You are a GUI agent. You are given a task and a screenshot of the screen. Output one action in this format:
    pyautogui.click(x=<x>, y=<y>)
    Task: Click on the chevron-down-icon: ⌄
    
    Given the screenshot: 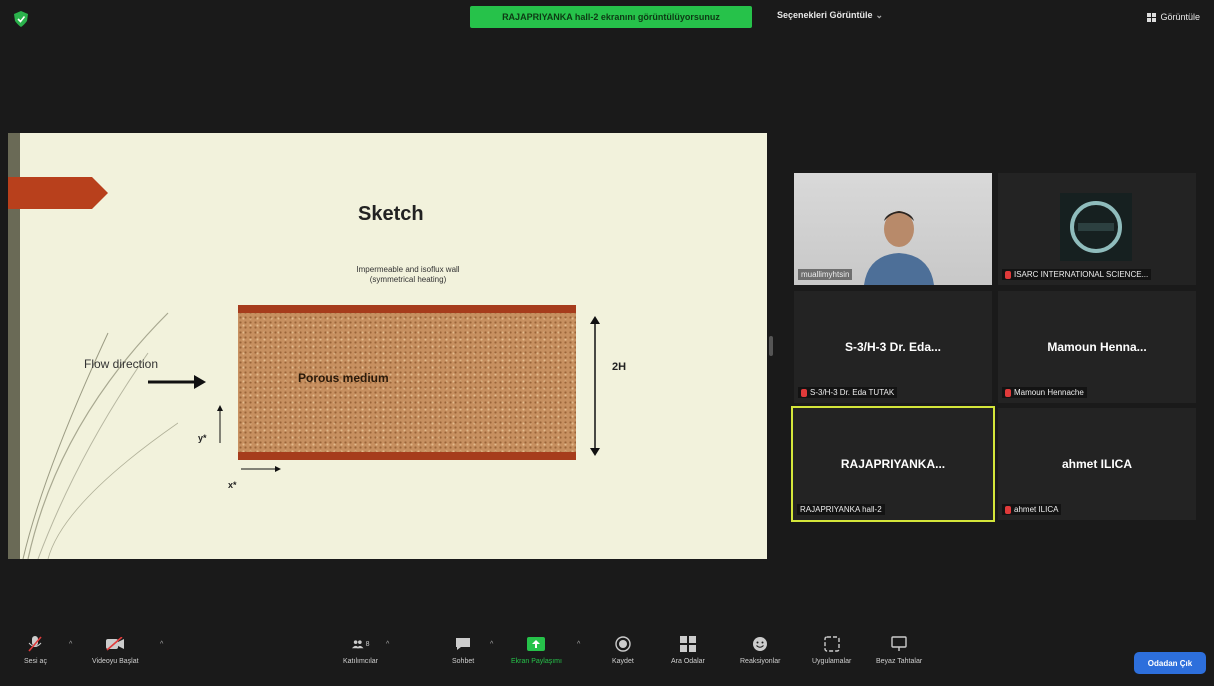 What is the action you would take?
    pyautogui.click(x=879, y=15)
    